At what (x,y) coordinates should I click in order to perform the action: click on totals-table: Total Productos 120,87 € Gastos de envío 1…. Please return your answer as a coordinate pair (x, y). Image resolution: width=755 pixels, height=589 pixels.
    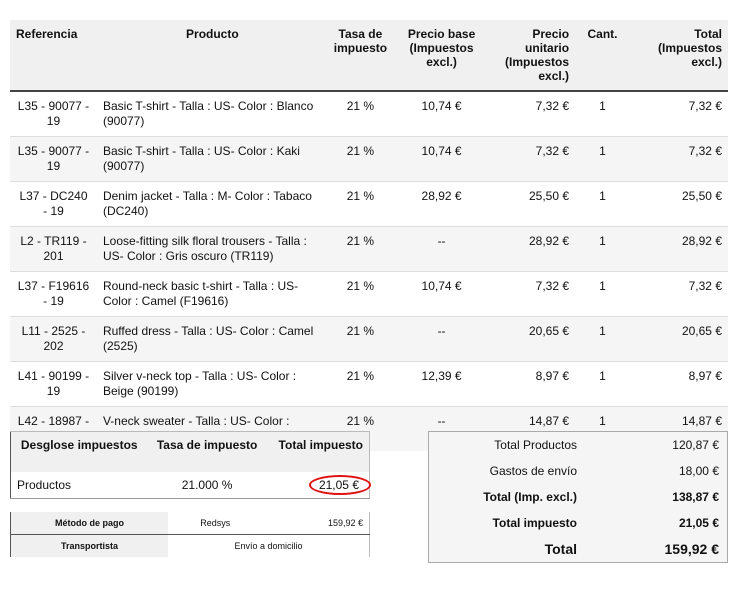
    Looking at the image, I should click on (578, 497).